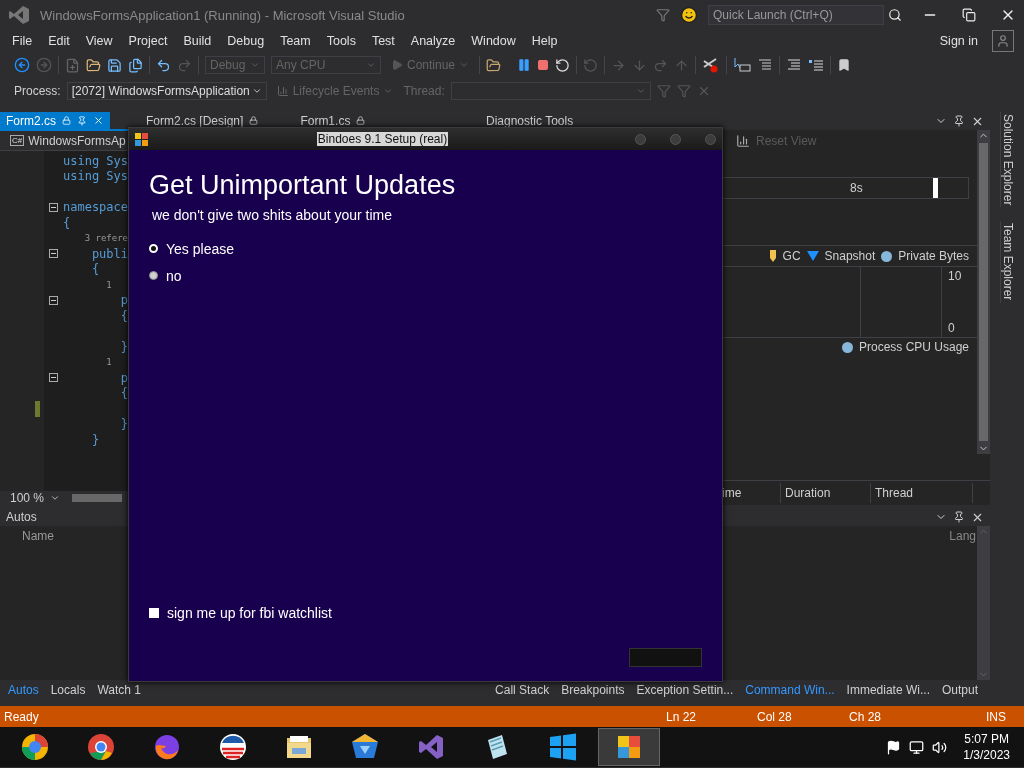 This screenshot has width=1024, height=768. Describe the element at coordinates (866, 716) in the screenshot. I see `char-indicator: Ch 28` at that location.